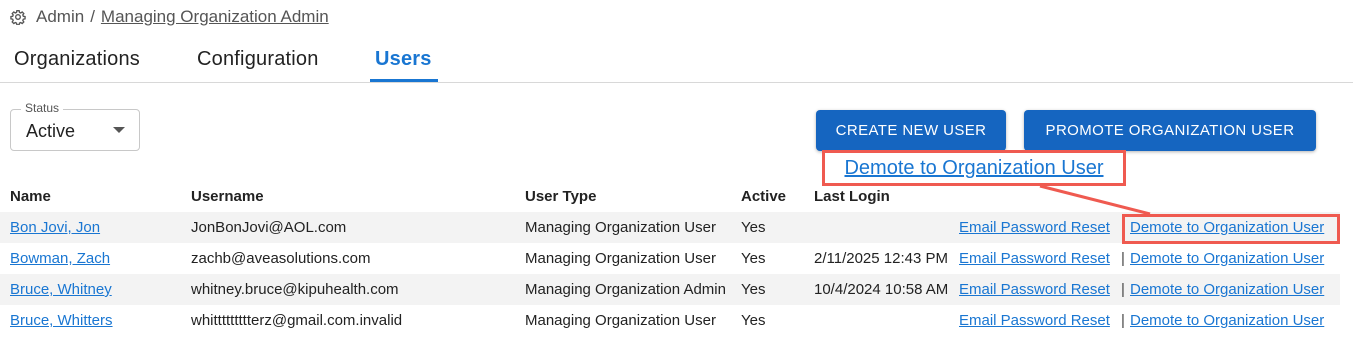  Describe the element at coordinates (18, 17) in the screenshot. I see `gear-icon` at that location.